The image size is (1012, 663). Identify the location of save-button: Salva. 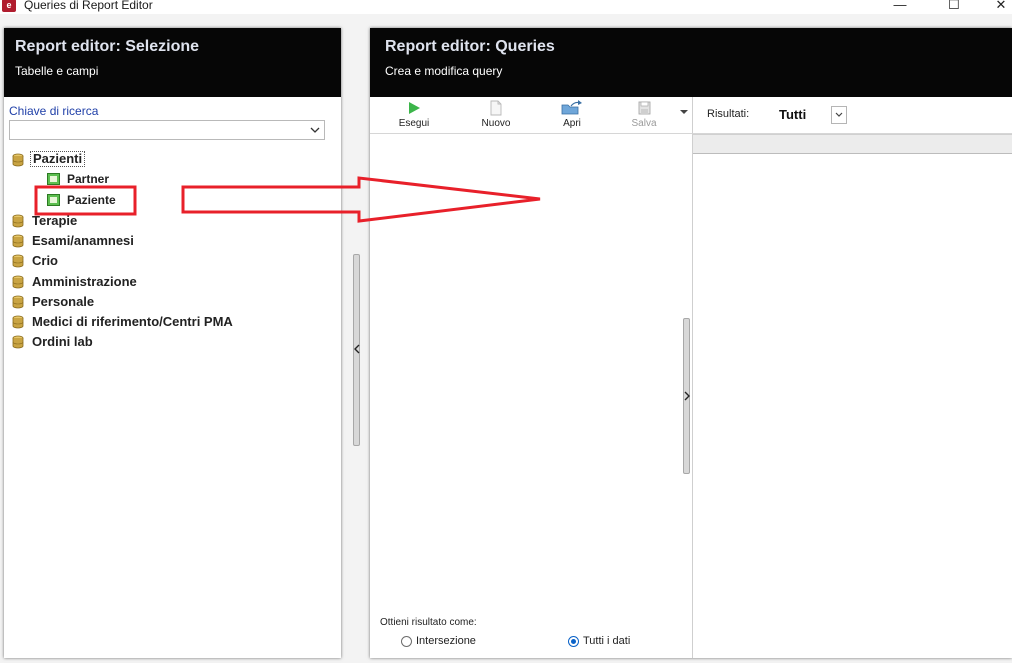
(644, 115).